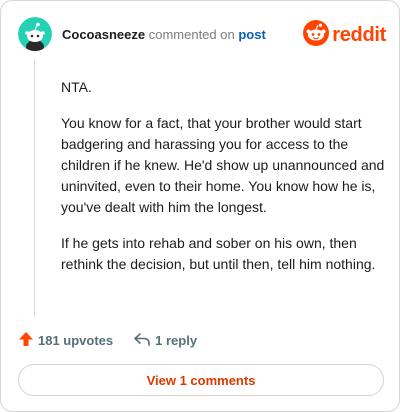 This screenshot has height=412, width=400. I want to click on upvote-arrow-icon, so click(28, 340).